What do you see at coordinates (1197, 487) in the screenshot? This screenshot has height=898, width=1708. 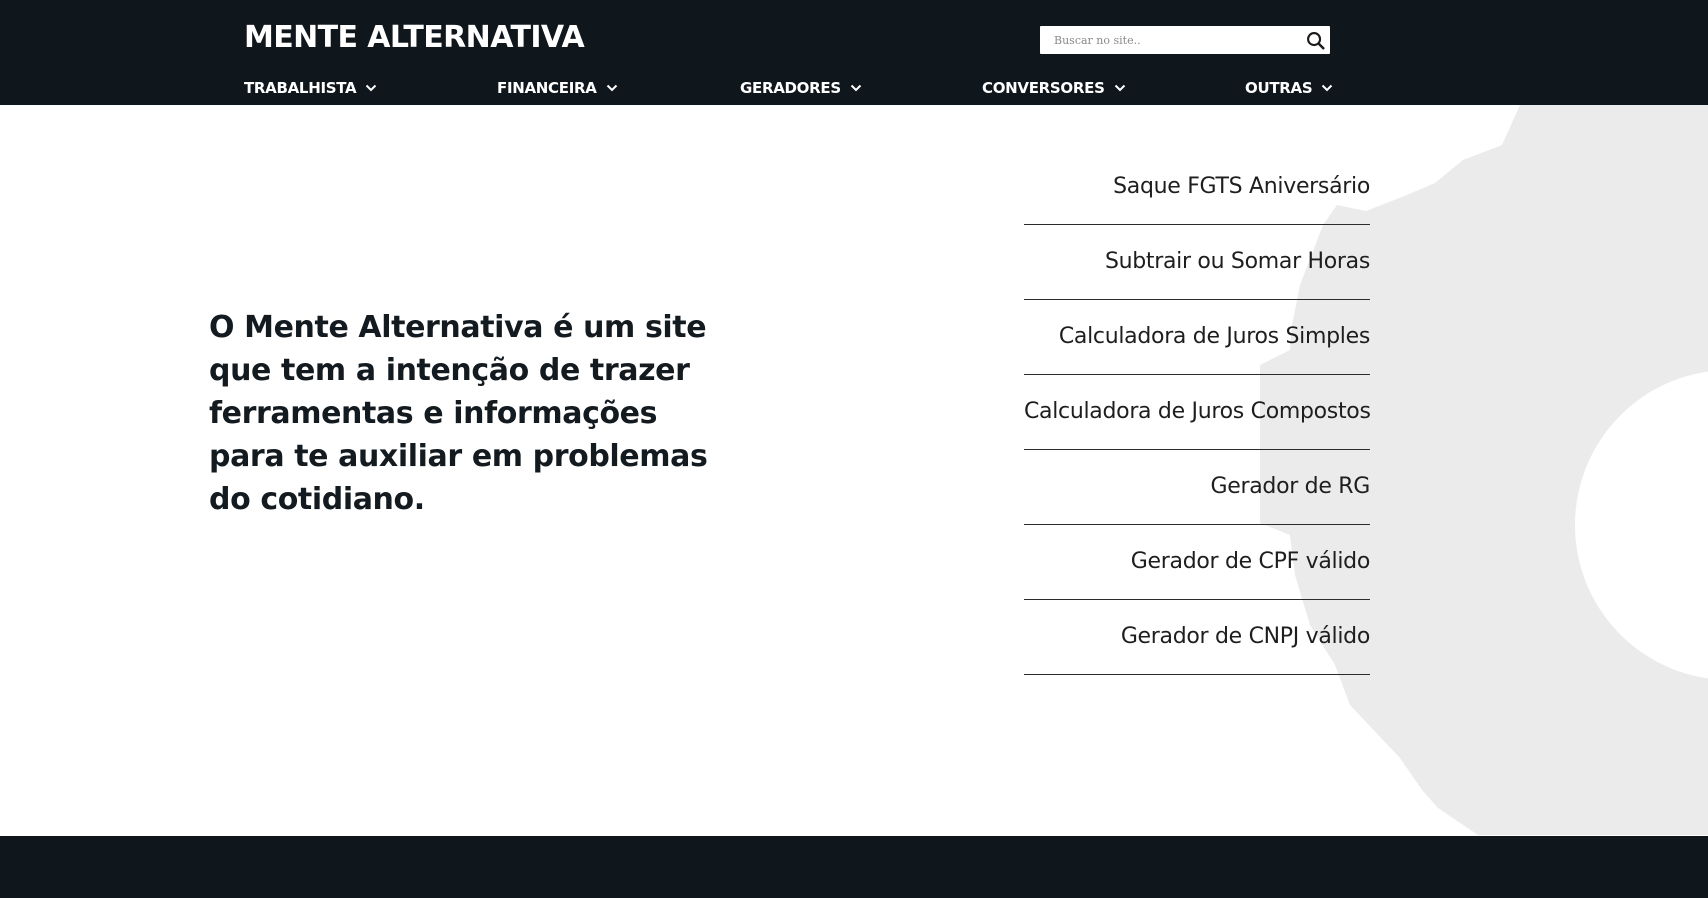 I see `link-gerador-rg: Gerador de RG` at bounding box center [1197, 487].